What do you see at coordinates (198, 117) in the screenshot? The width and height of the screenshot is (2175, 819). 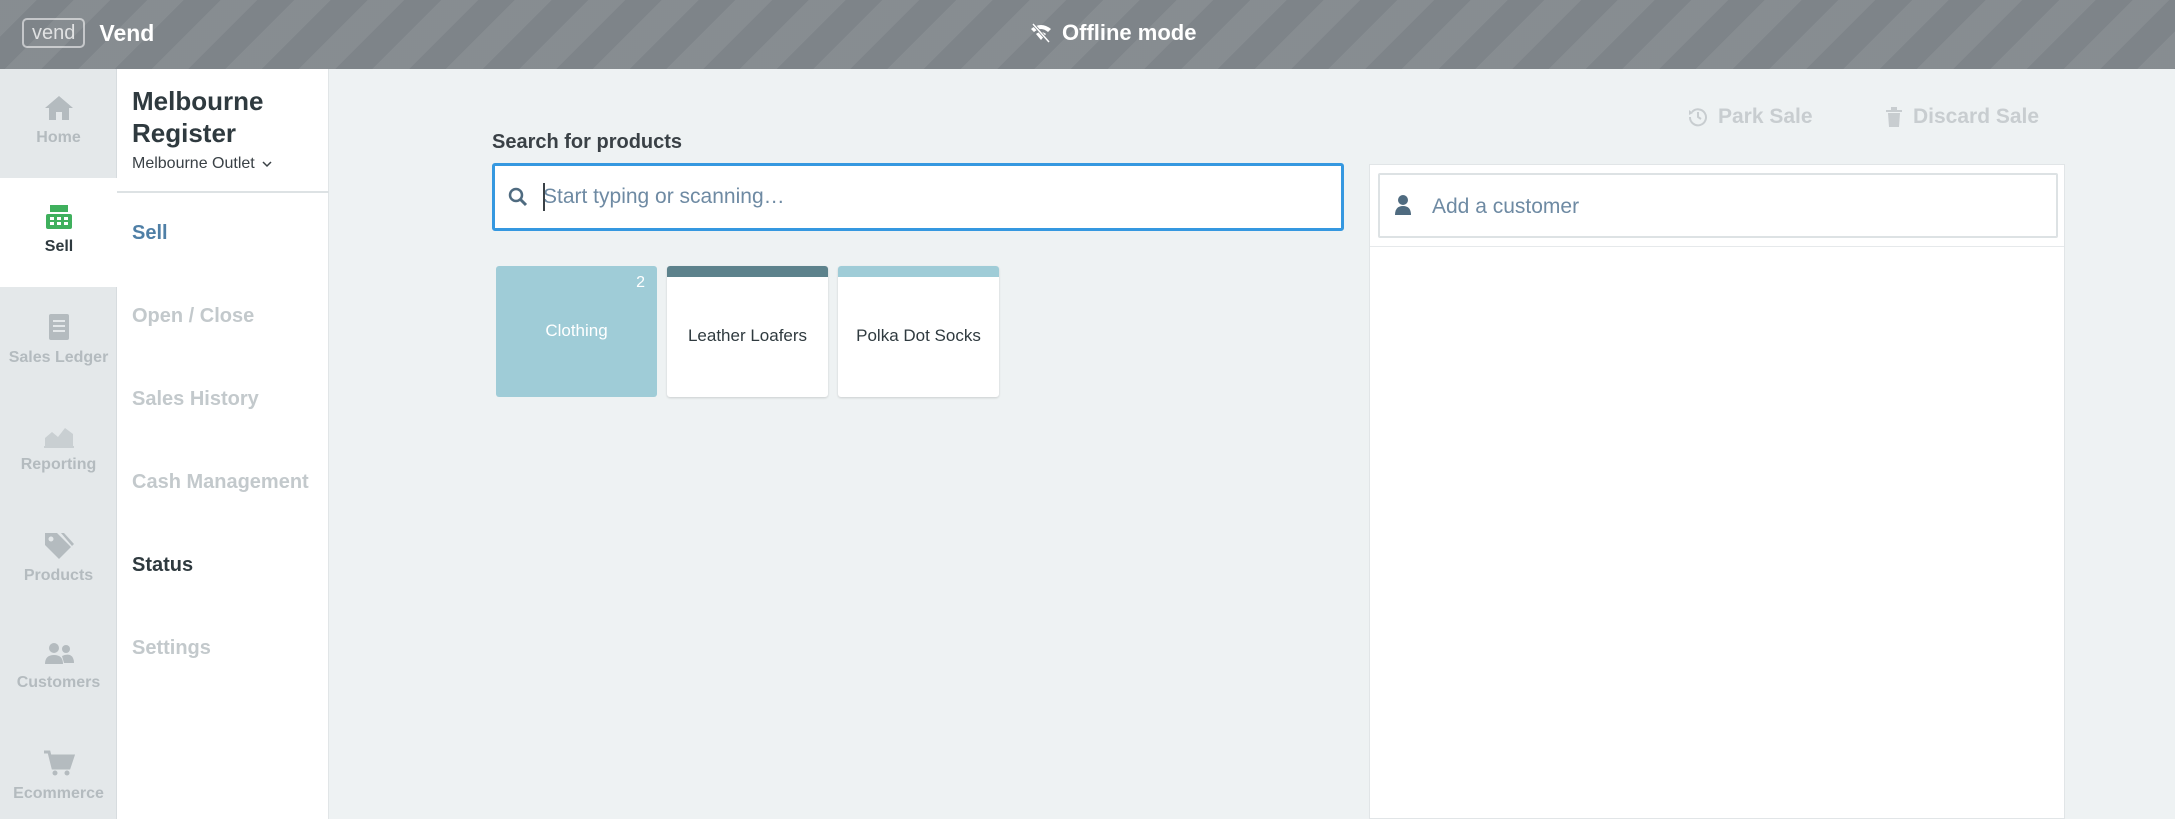 I see `register-title: Melbourne Register` at bounding box center [198, 117].